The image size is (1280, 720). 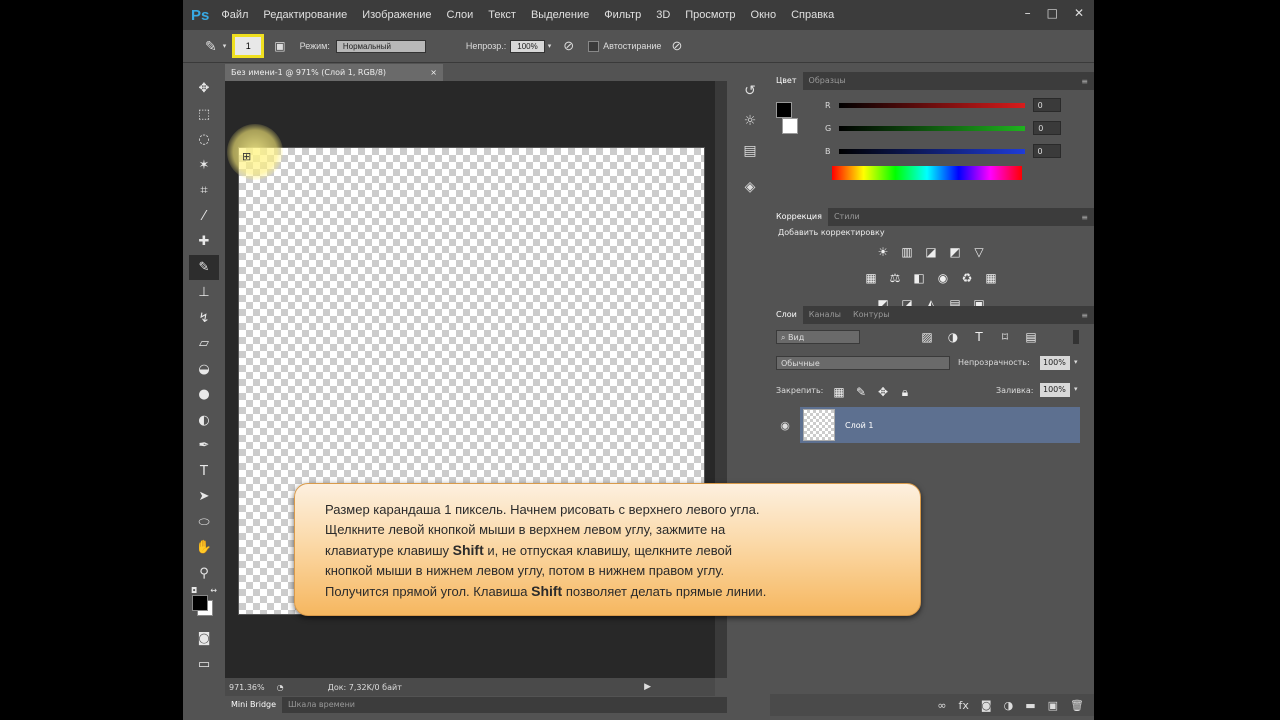 I want to click on hand-tool-icon: ✋, so click(x=204, y=548).